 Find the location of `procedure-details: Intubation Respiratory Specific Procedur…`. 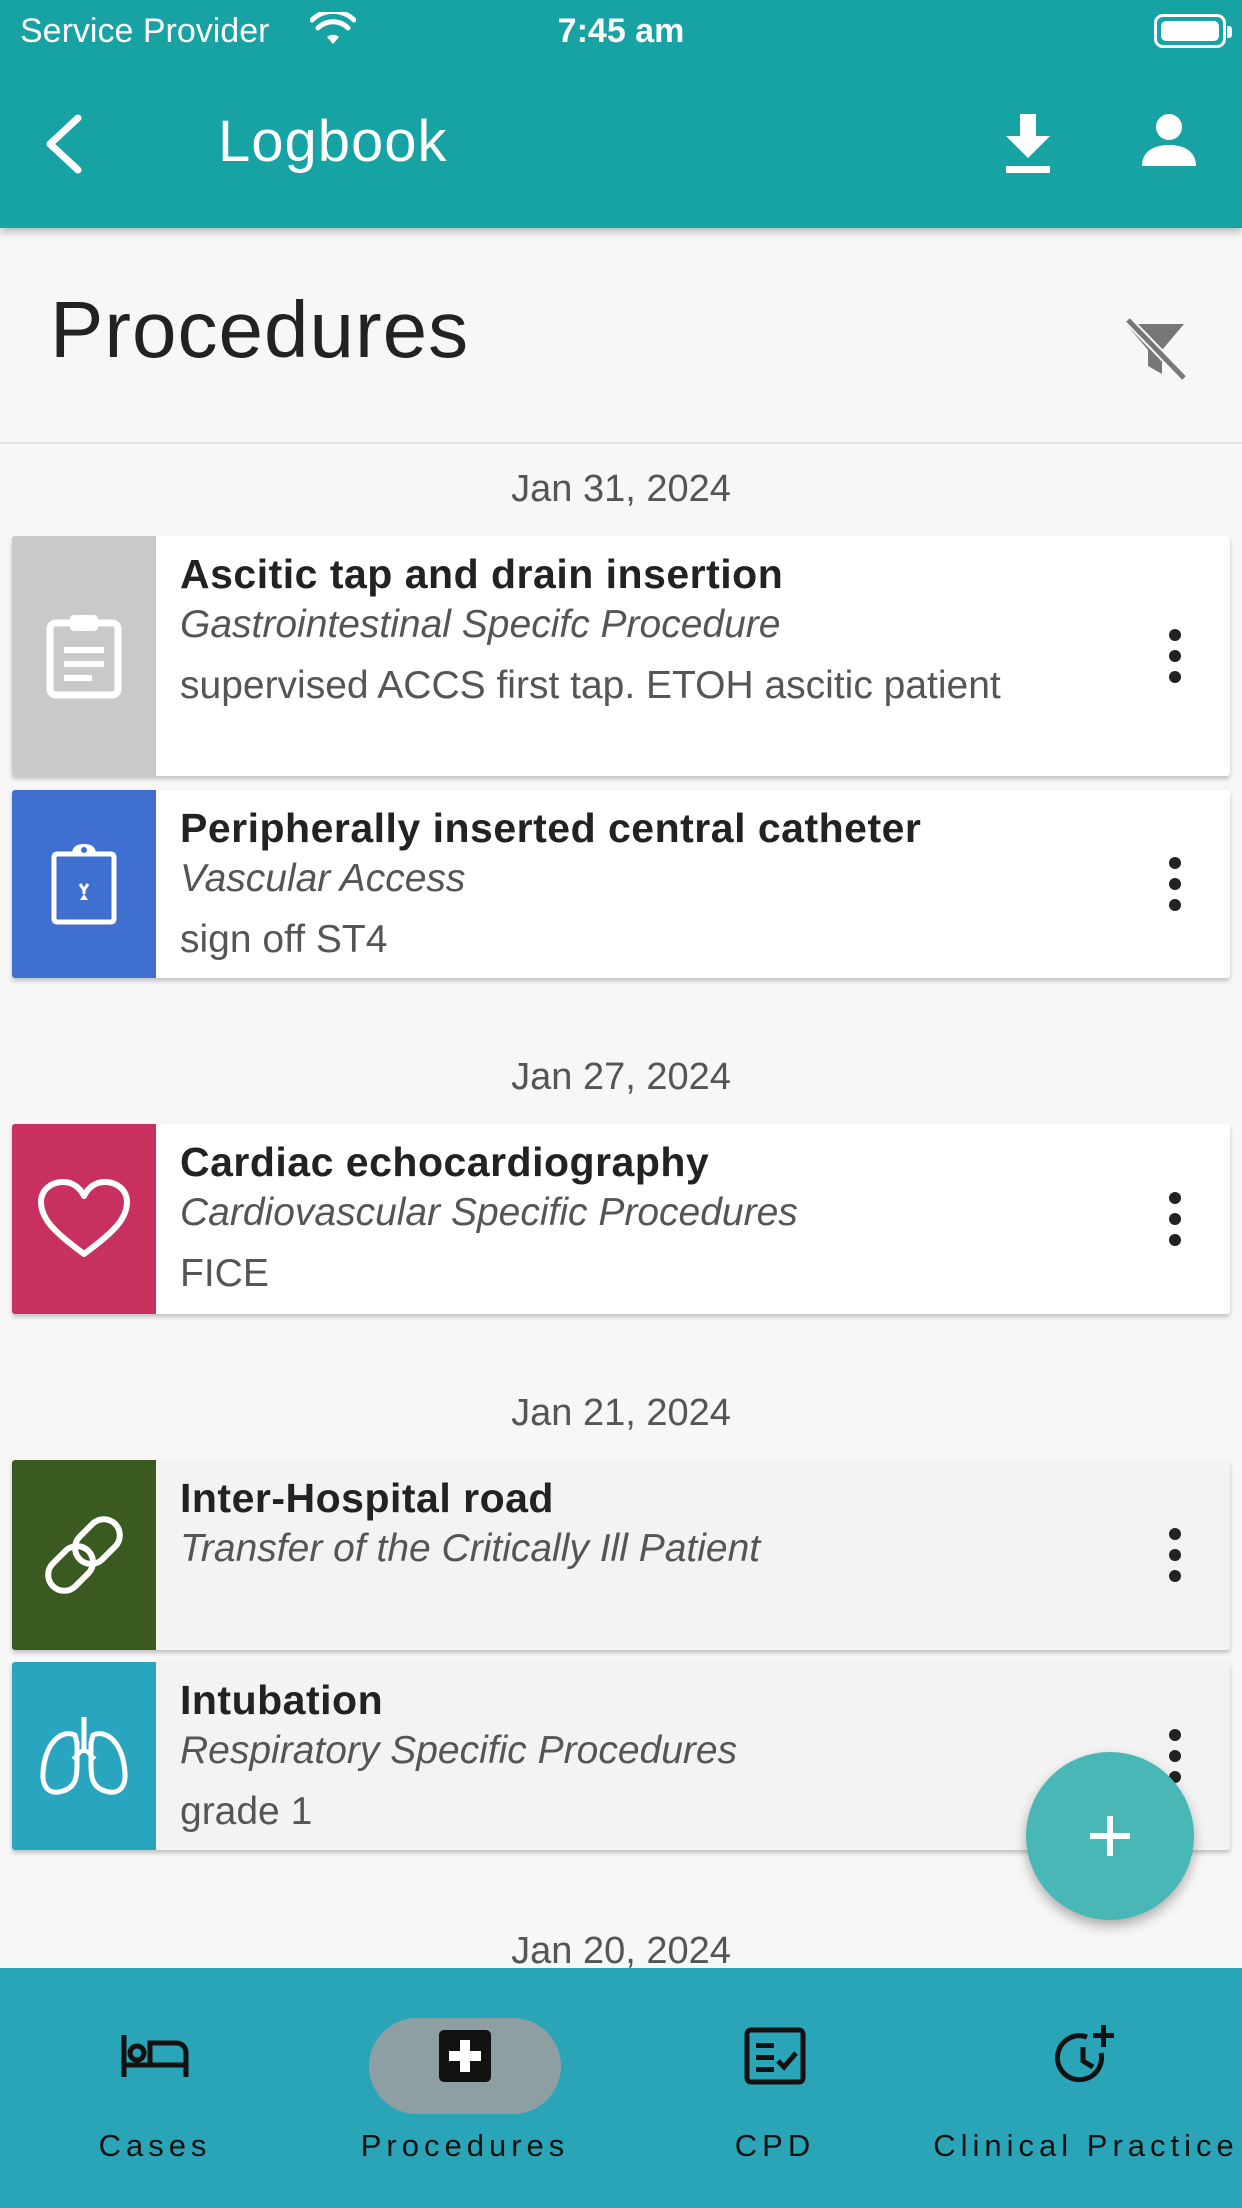

procedure-details: Intubation Respiratory Specific Procedur… is located at coordinates (650, 1756).